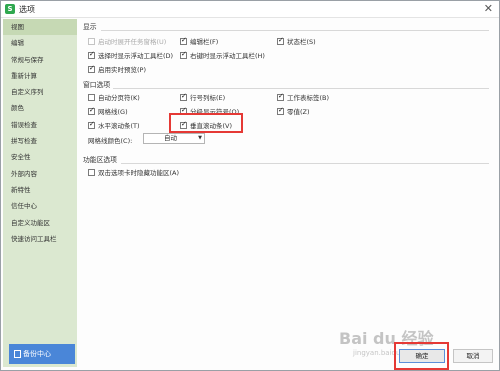 This screenshot has height=371, width=500. Describe the element at coordinates (37, 354) in the screenshot. I see `backup-center-label: 备份中心` at that location.